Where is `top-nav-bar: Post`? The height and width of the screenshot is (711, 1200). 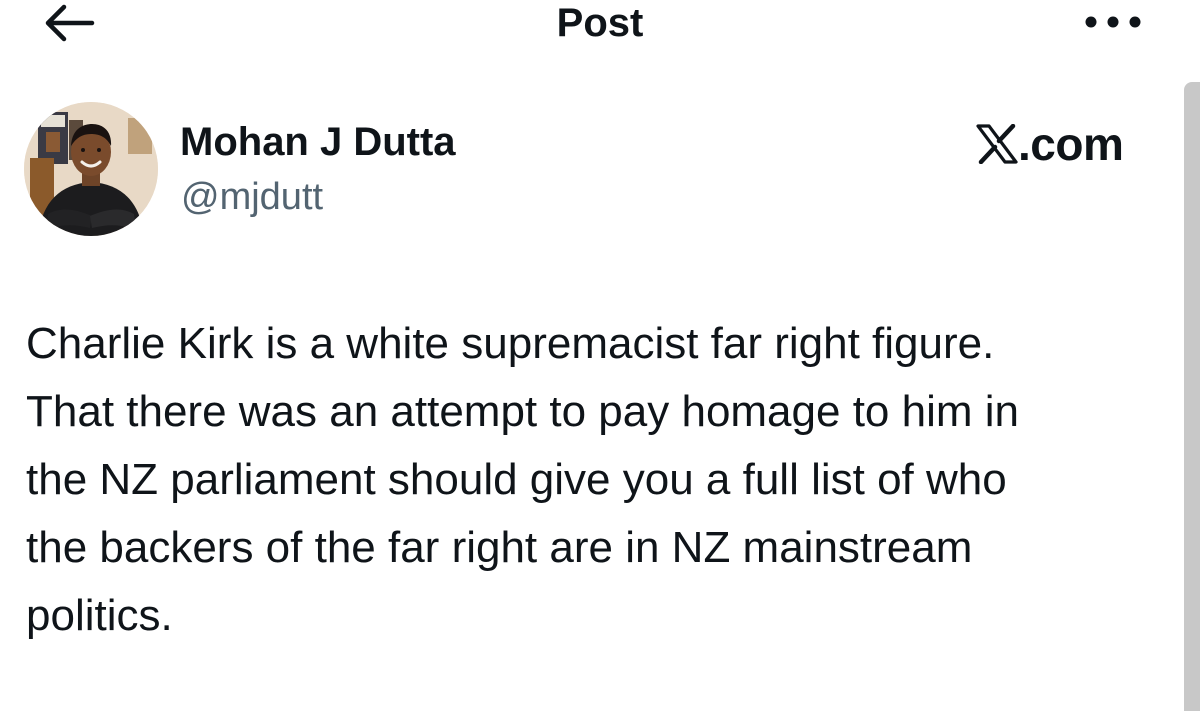
top-nav-bar: Post is located at coordinates (600, 30).